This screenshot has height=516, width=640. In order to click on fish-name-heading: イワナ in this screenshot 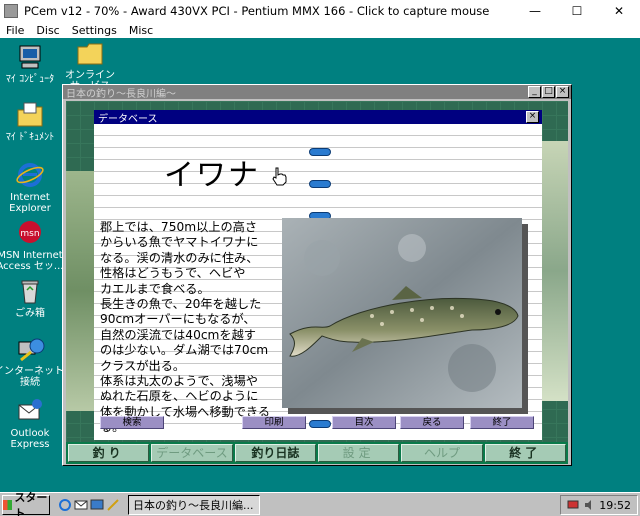, I will do `click(212, 175)`.